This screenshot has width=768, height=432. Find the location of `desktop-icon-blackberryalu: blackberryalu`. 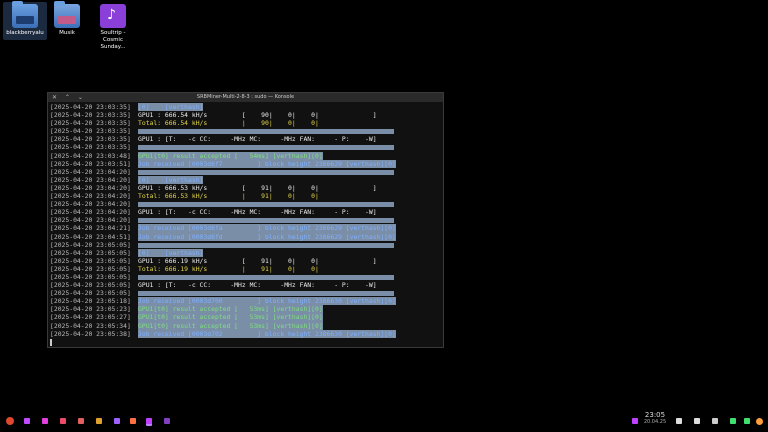

desktop-icon-blackberryalu: blackberryalu is located at coordinates (25, 20).